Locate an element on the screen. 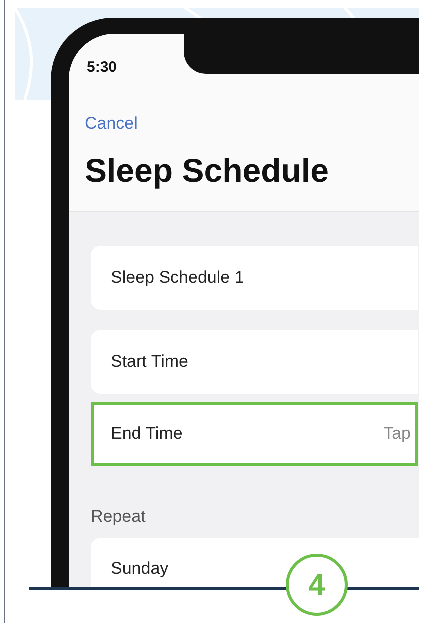 This screenshot has width=430, height=623. row-value: Tap is located at coordinates (397, 434).